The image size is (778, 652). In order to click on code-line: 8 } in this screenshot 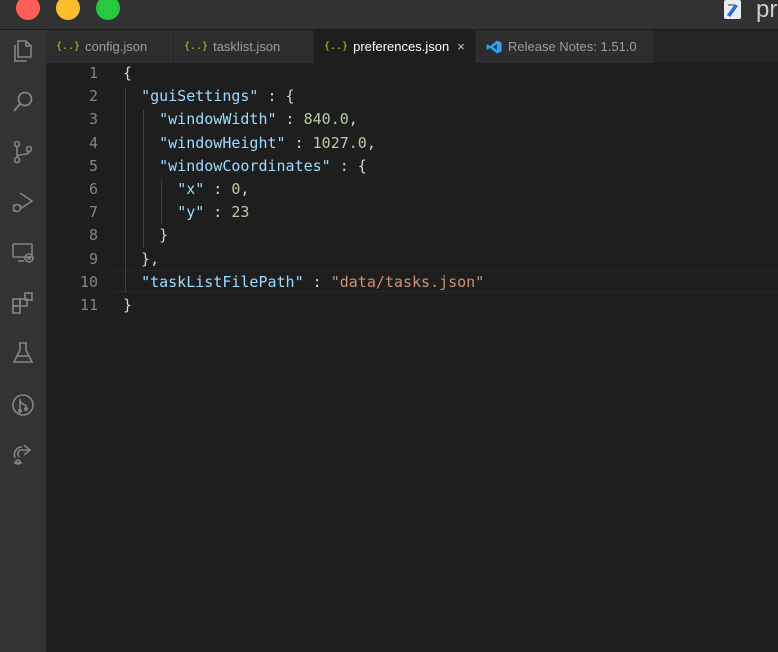, I will do `click(412, 237)`.